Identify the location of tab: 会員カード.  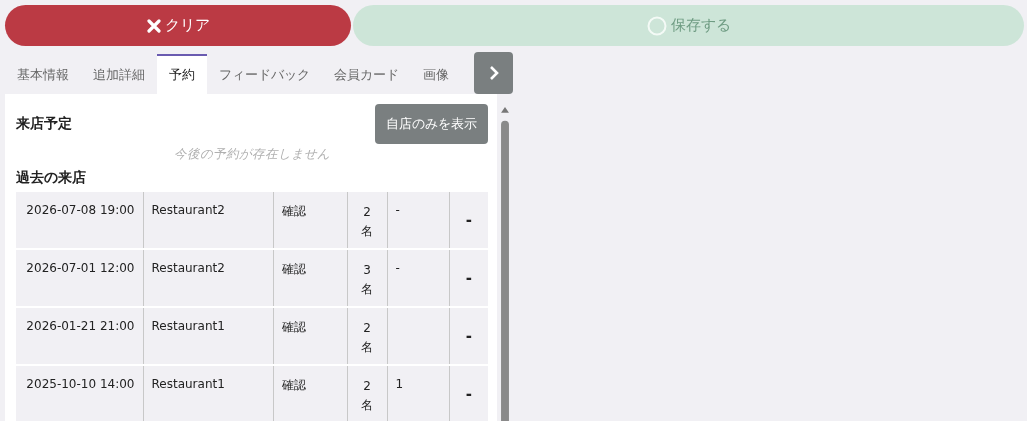
(366, 74).